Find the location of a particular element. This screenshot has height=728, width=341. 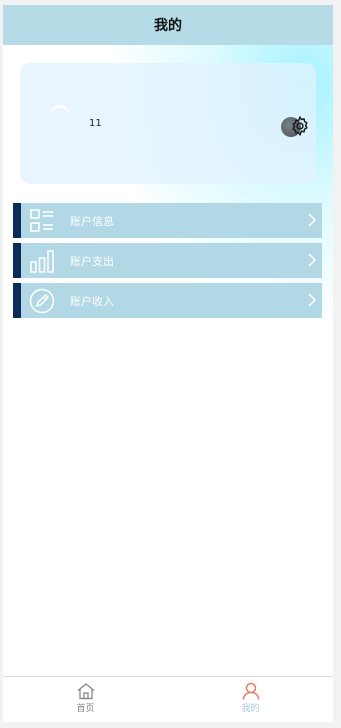

tab-home: 首页 is located at coordinates (85, 699).